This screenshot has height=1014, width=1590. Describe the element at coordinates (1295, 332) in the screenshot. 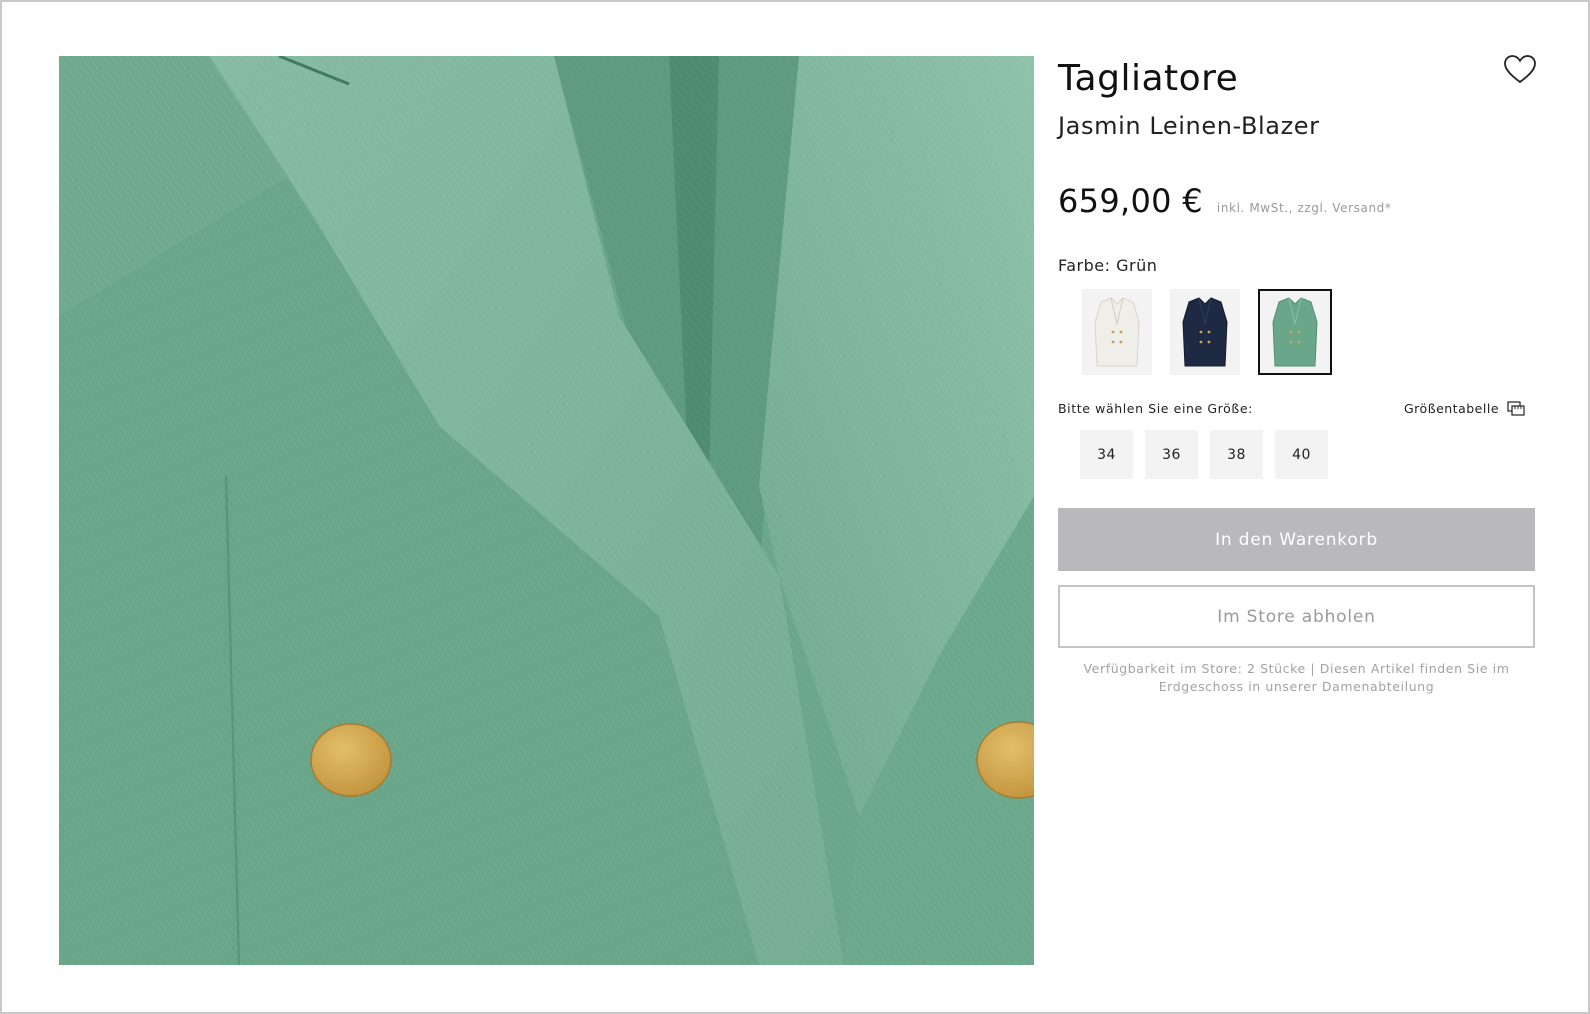

I see `color-swatch-green` at that location.